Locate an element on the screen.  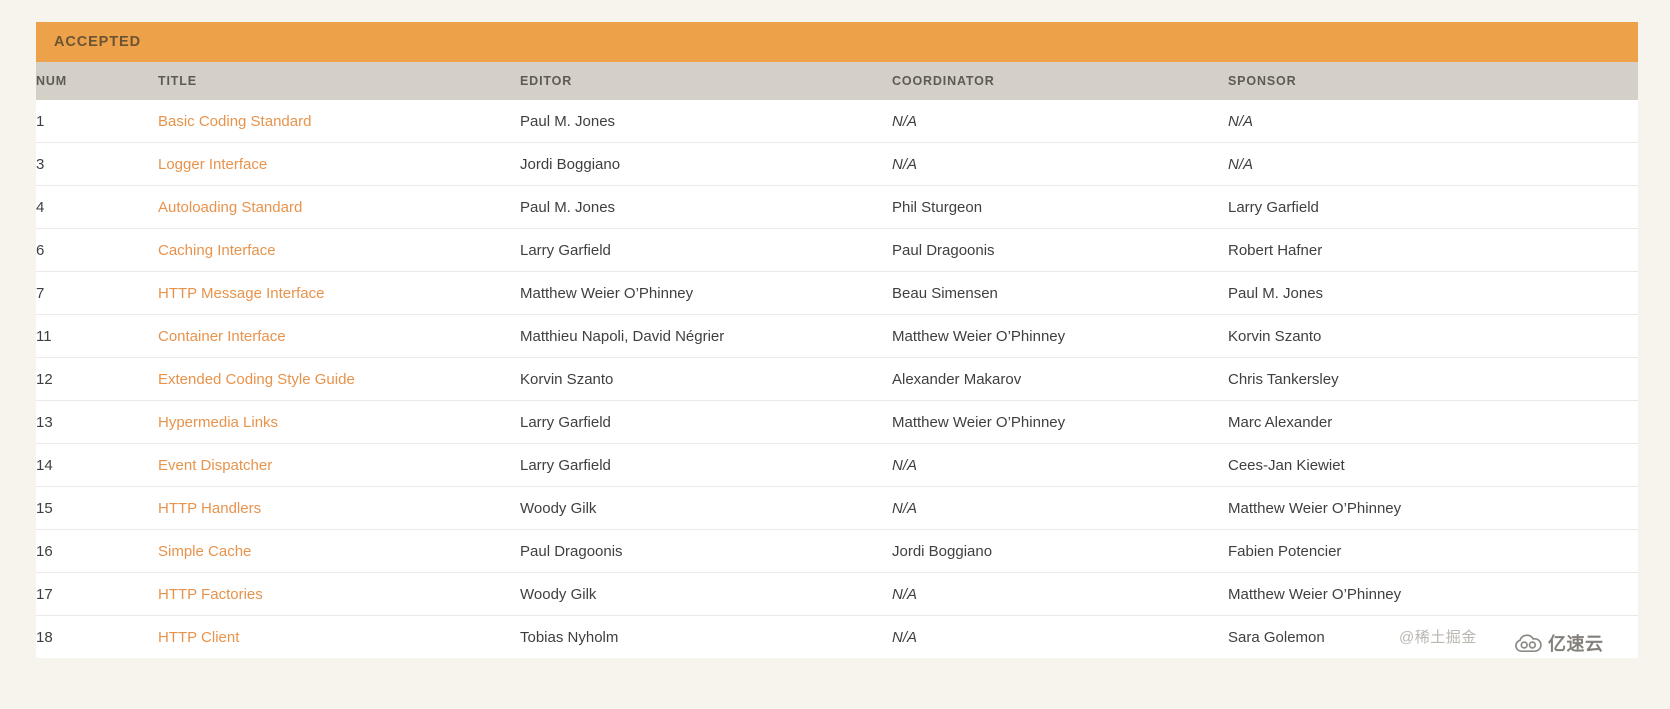
cell-sponsor: Cees-Jan Kiewiet is located at coordinates (1433, 465).